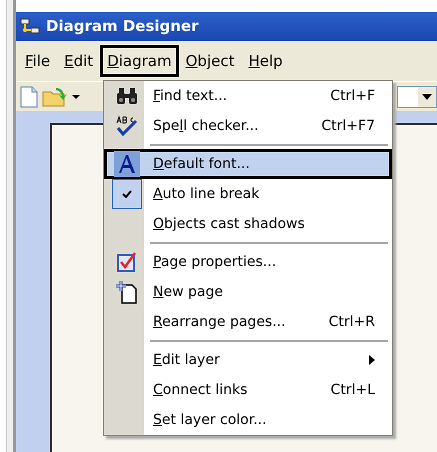 The height and width of the screenshot is (452, 437). Describe the element at coordinates (127, 164) in the screenshot. I see `font-icon` at that location.